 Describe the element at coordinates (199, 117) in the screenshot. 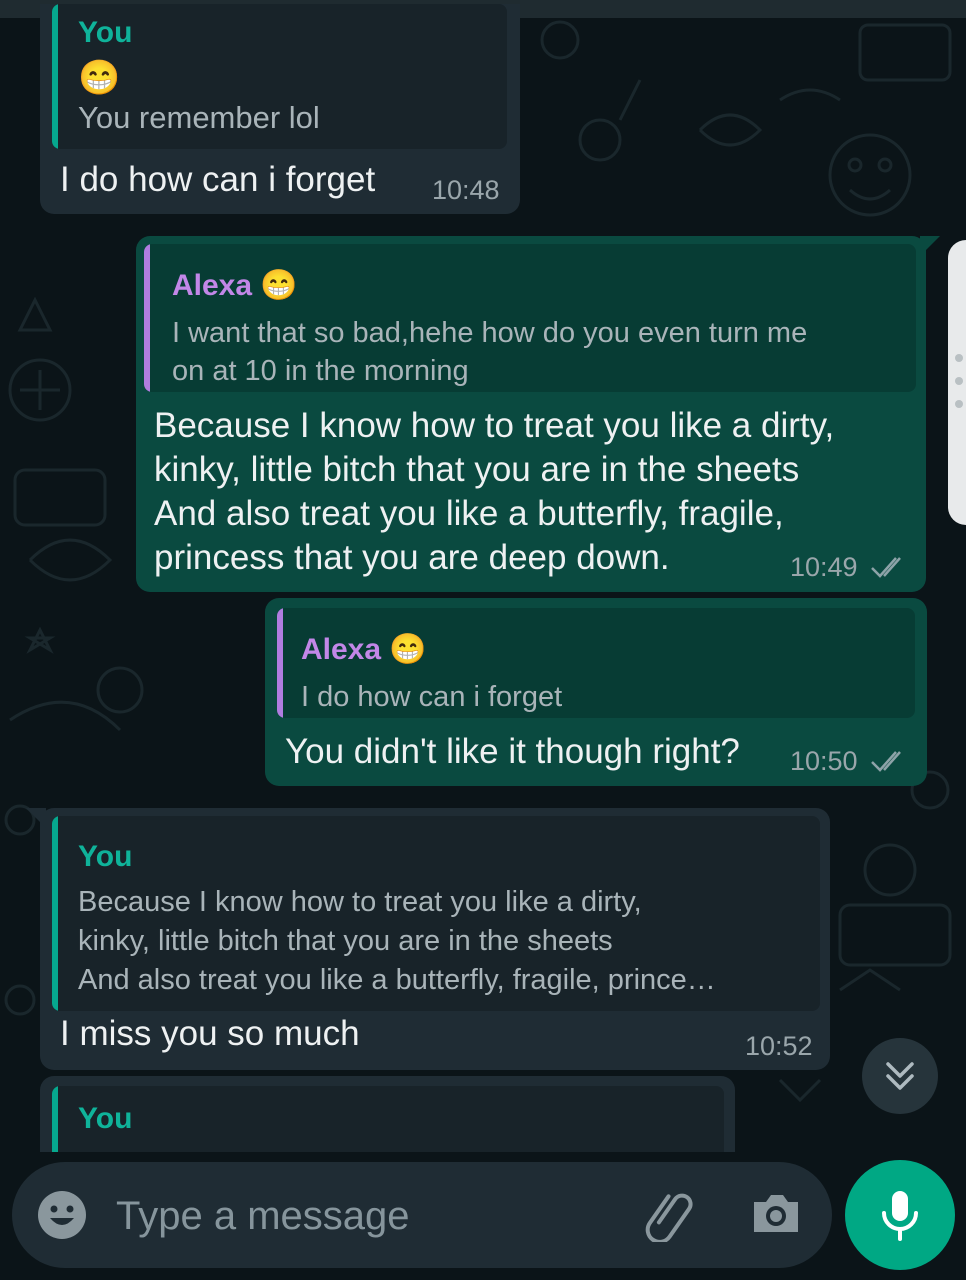

I see `quote-text: You remember lol` at that location.